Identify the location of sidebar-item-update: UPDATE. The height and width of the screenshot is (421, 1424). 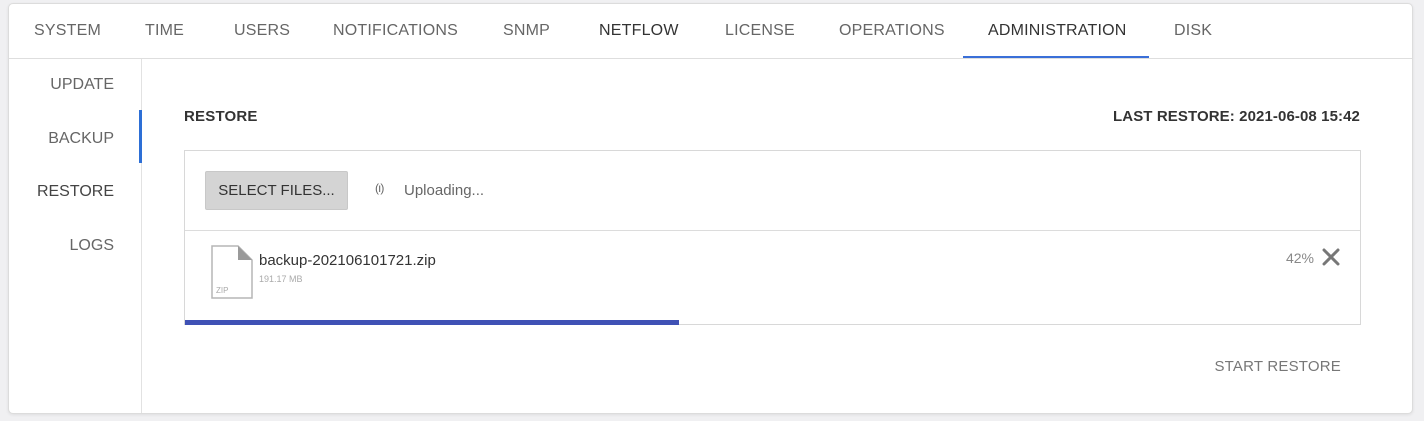
(82, 85).